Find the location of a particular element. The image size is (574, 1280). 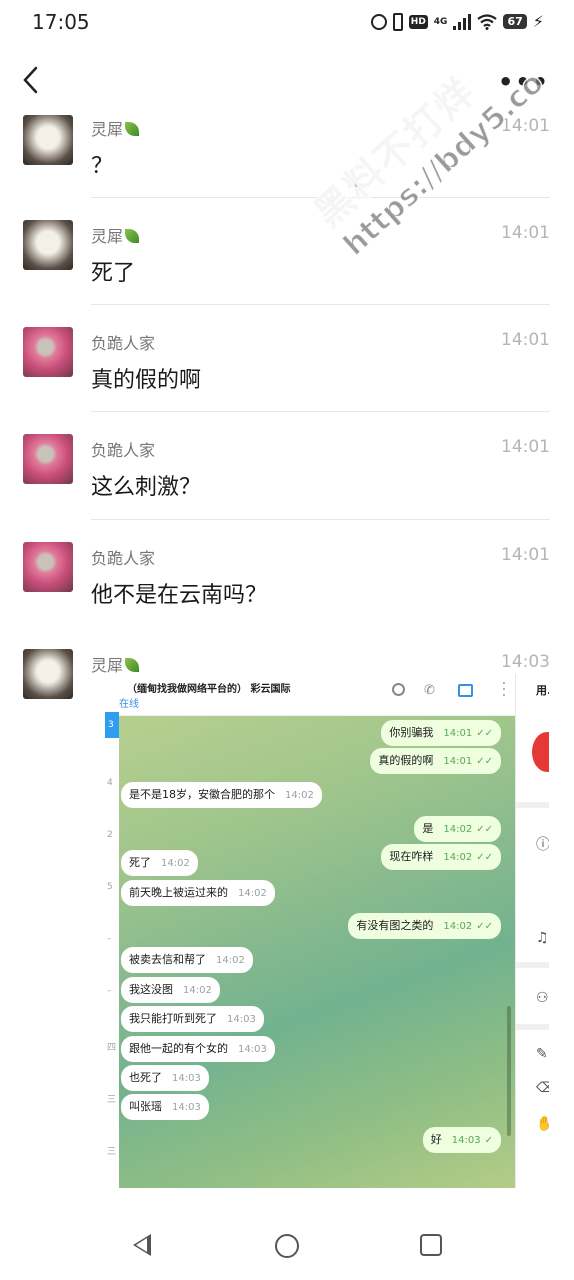

nav-back-icon is located at coordinates (142, 1245).